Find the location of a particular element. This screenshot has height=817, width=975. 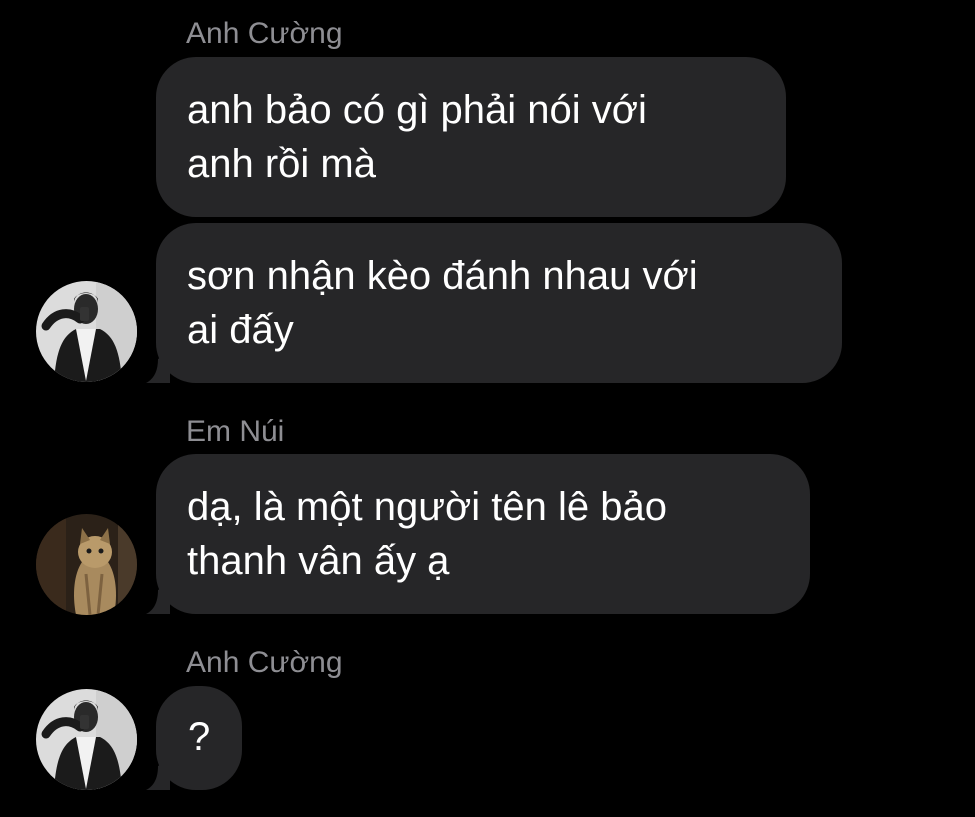

message-text-line: anh rồi mà is located at coordinates (281, 164).